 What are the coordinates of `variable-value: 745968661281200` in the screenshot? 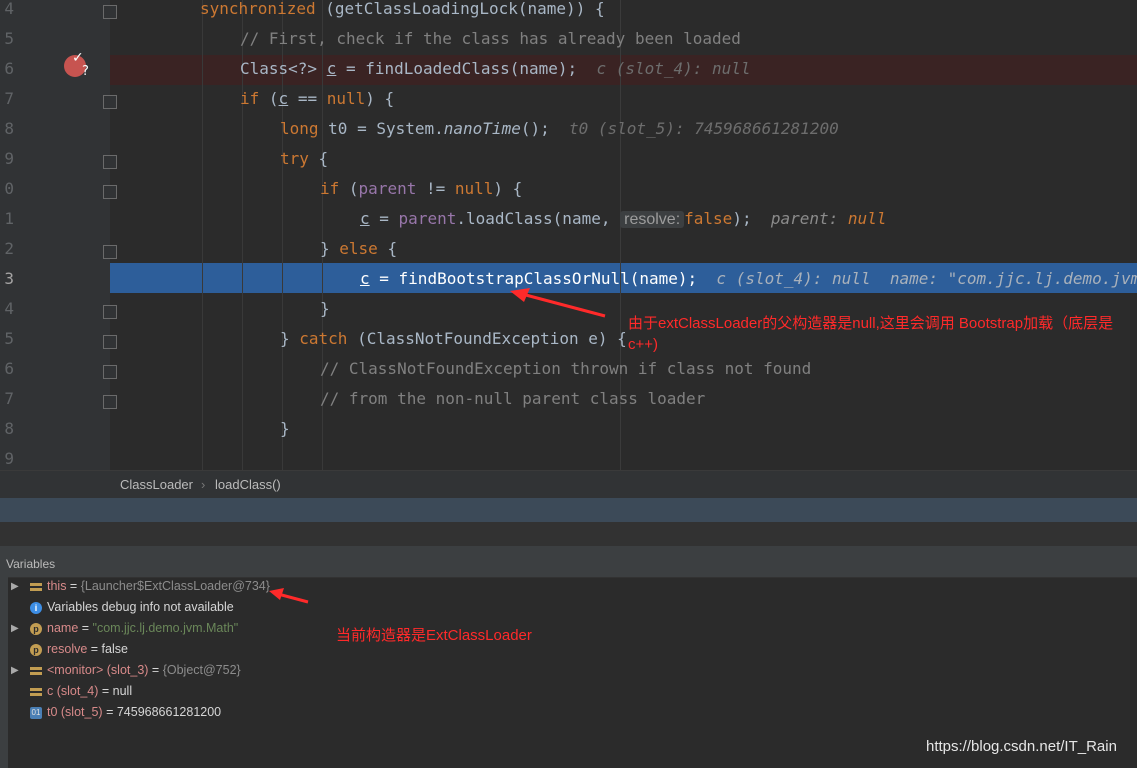 It's located at (169, 712).